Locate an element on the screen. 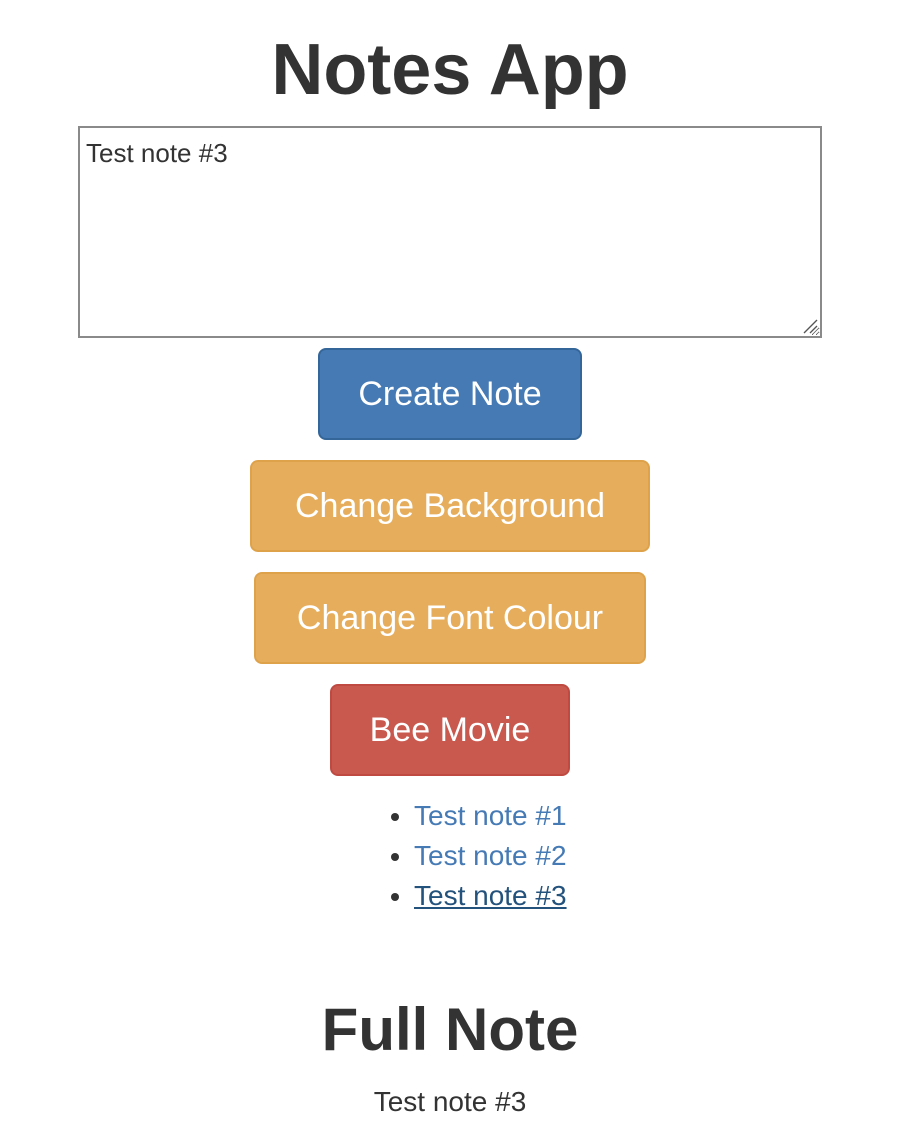 The image size is (916, 1136). bee-movie-button: Bee Movie is located at coordinates (450, 730).